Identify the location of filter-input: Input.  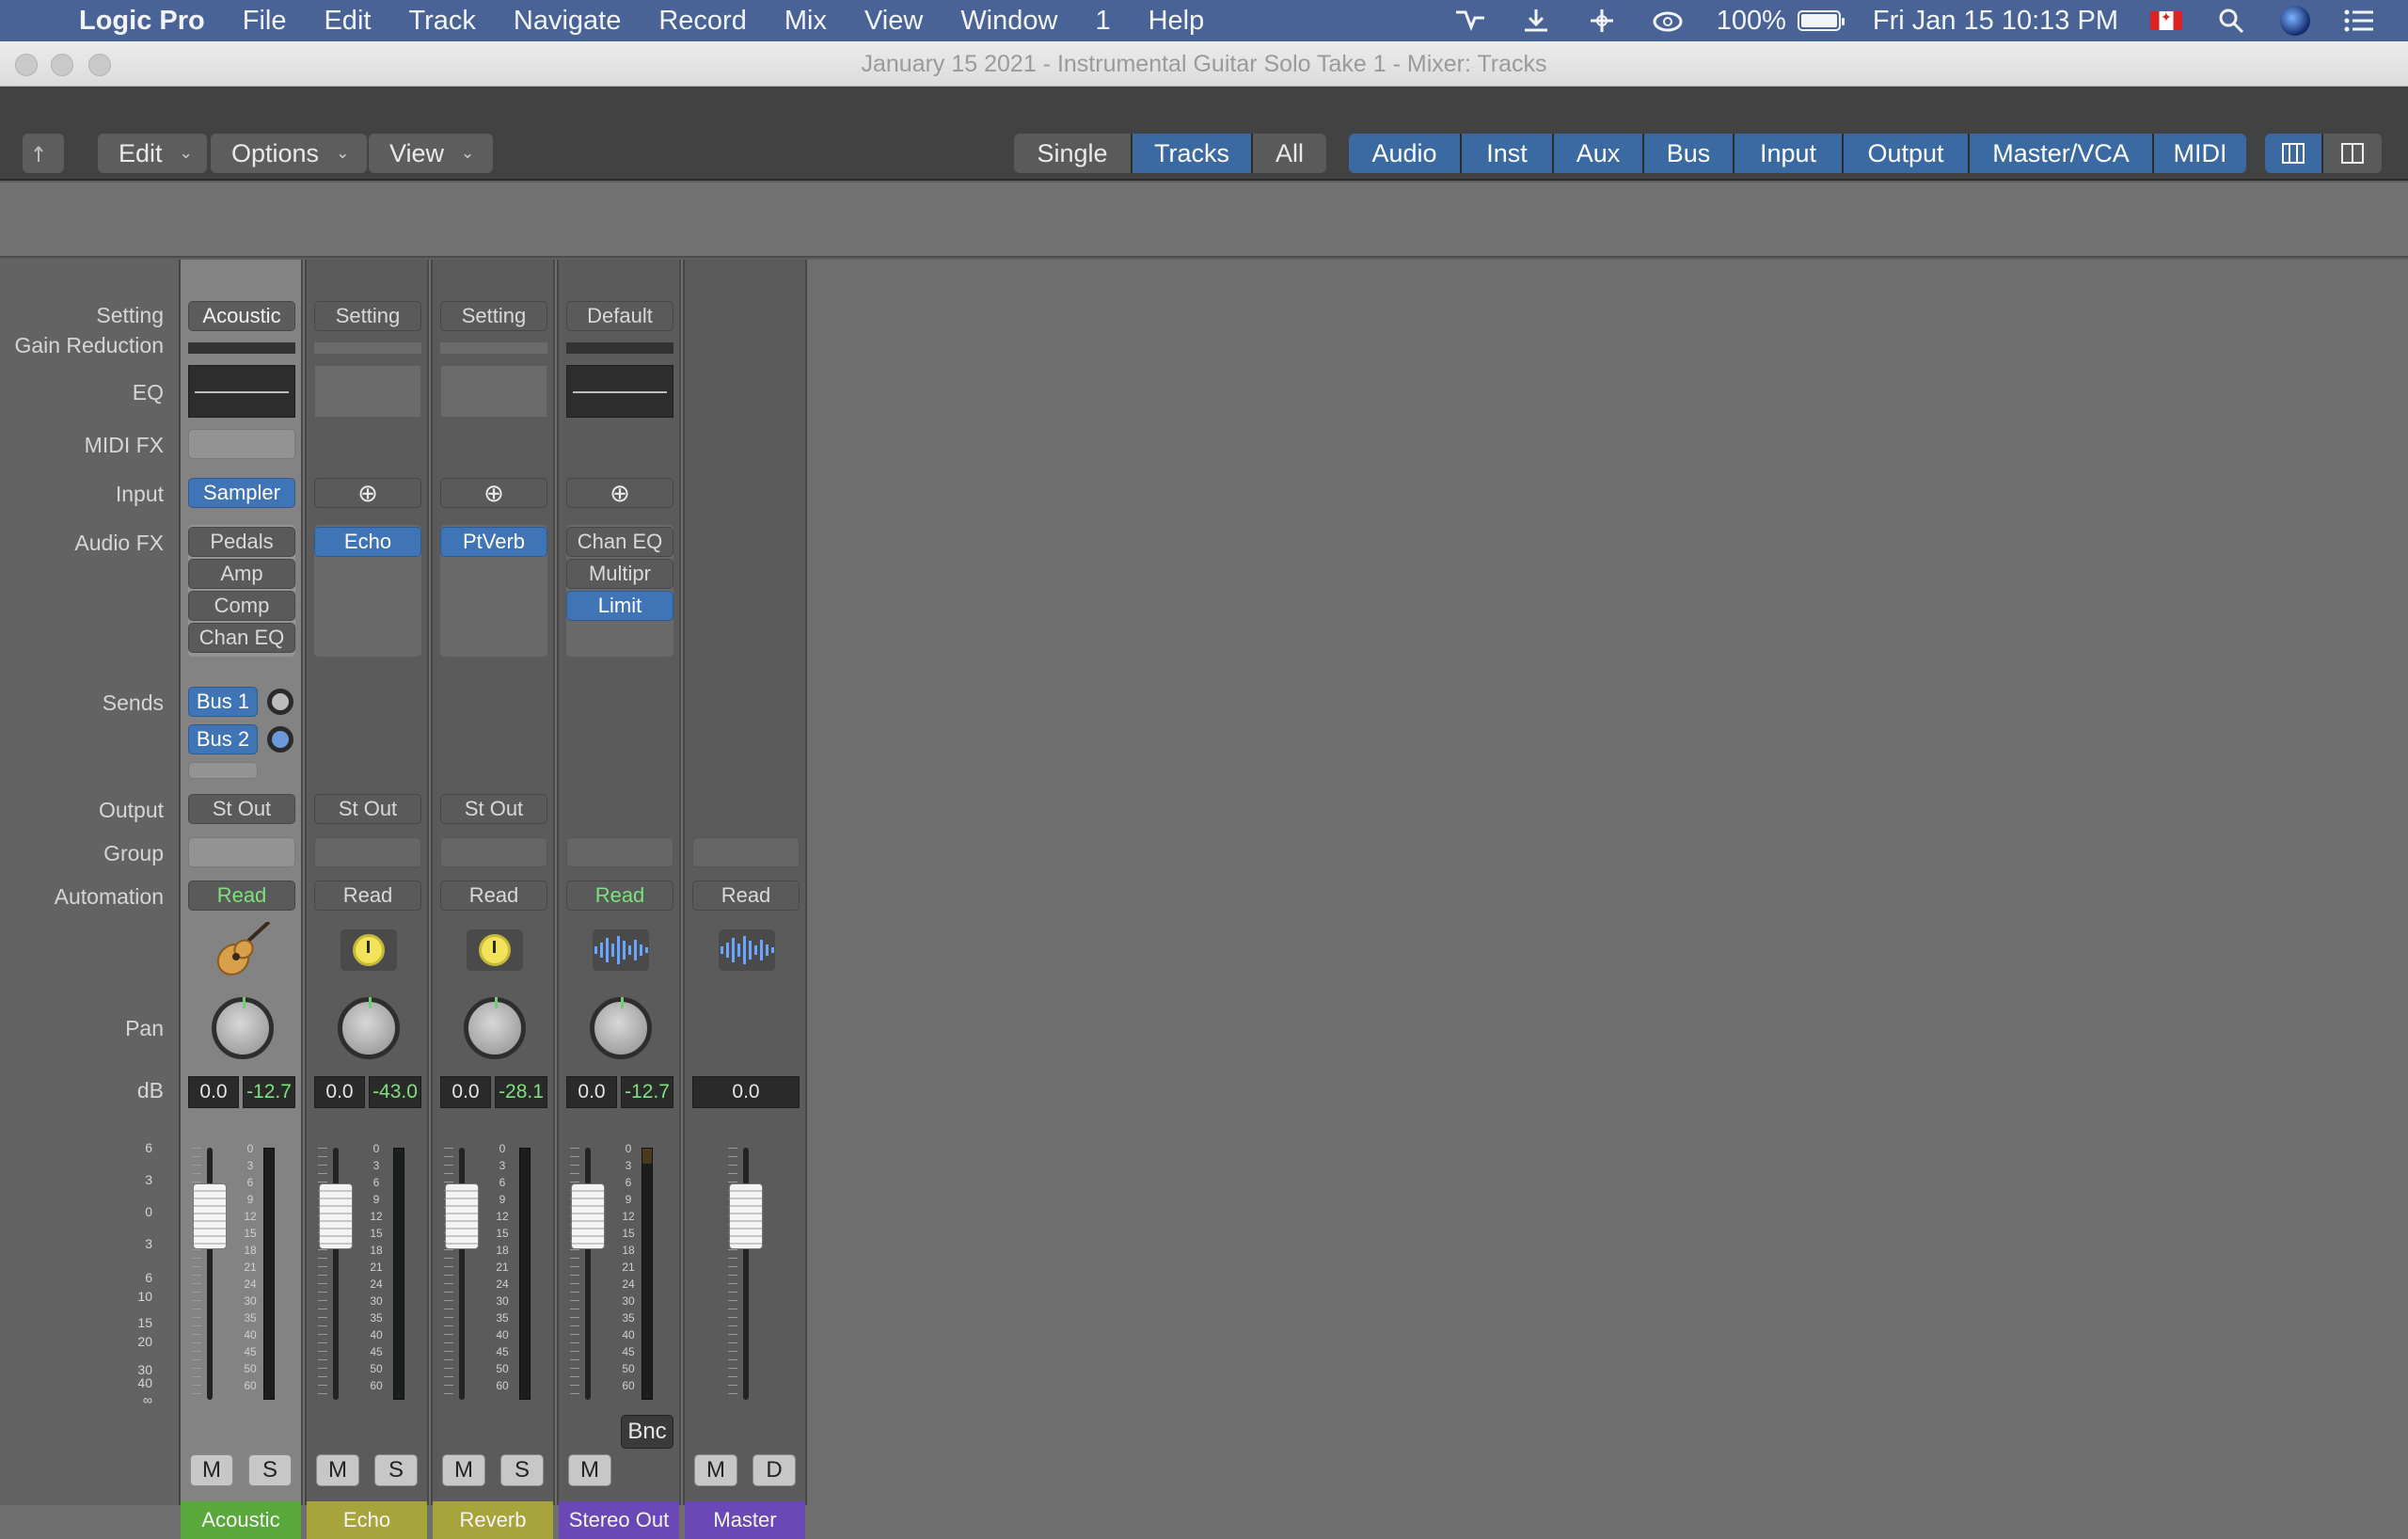
(1790, 153).